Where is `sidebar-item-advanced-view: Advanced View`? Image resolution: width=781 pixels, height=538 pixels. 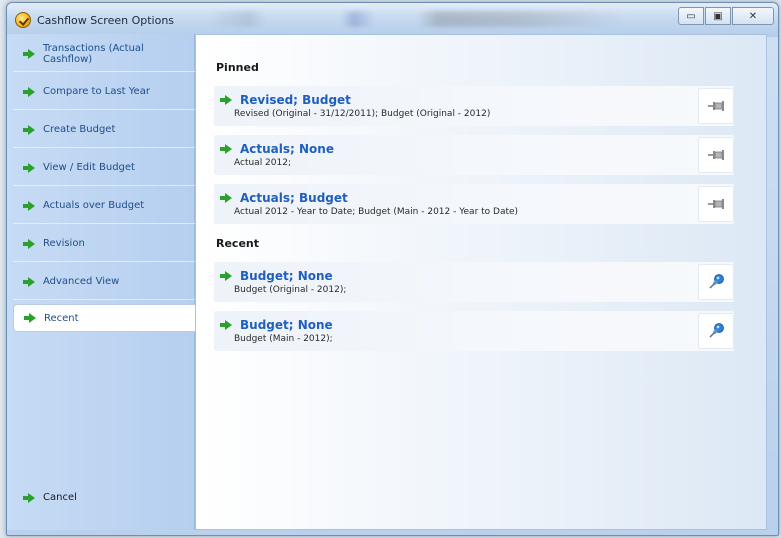
sidebar-item-advanced-view: Advanced View is located at coordinates (104, 282).